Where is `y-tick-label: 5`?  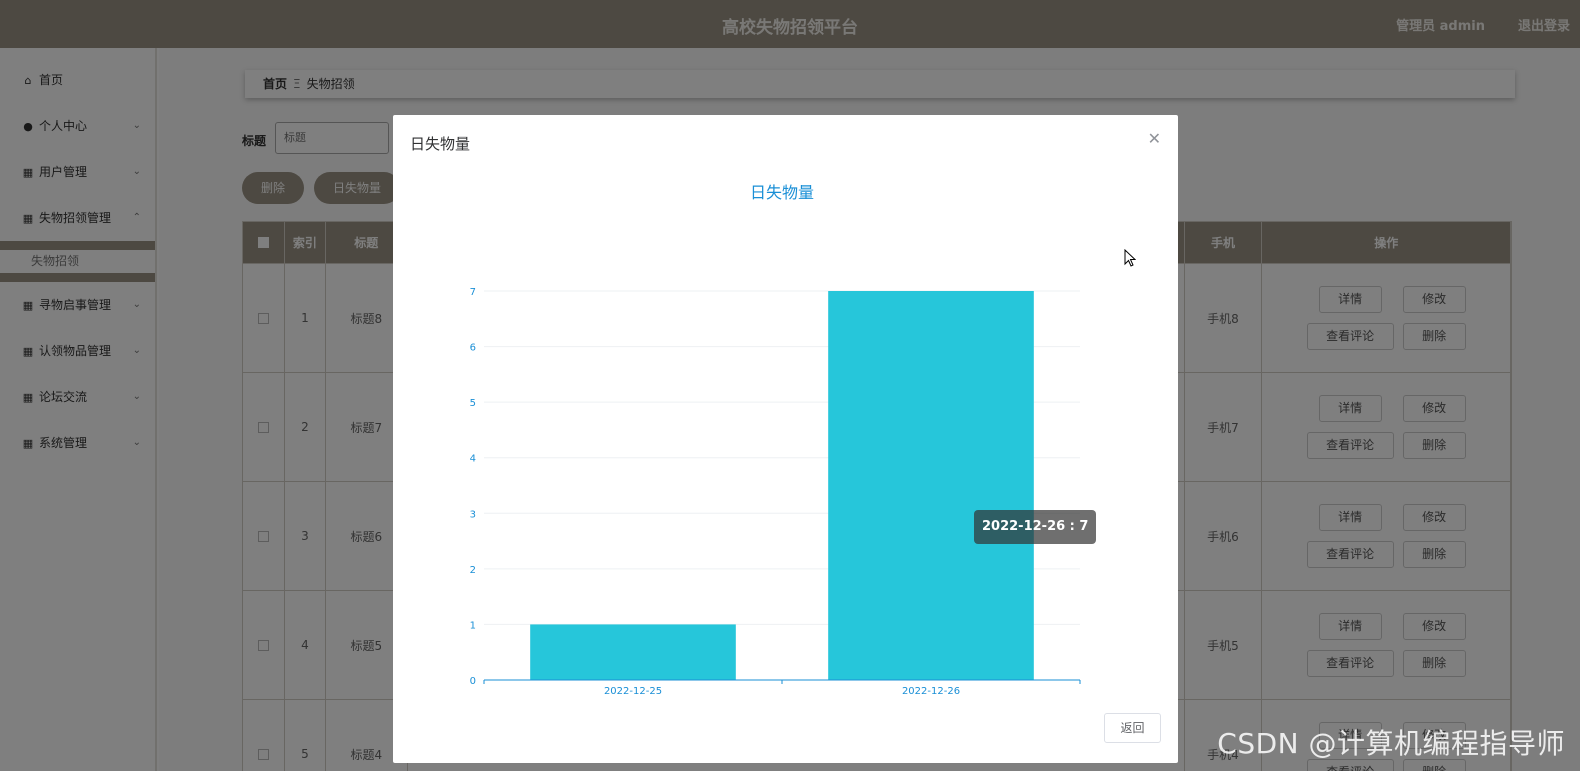
y-tick-label: 5 is located at coordinates (473, 403).